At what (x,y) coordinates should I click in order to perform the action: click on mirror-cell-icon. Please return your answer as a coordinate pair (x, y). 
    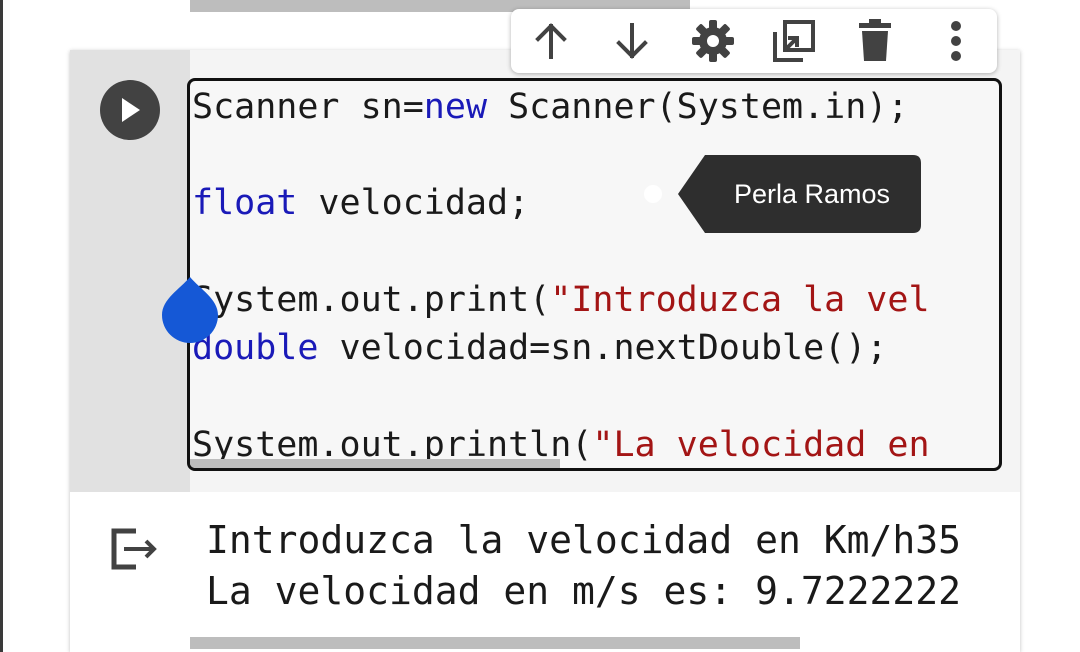
    Looking at the image, I should click on (794, 41).